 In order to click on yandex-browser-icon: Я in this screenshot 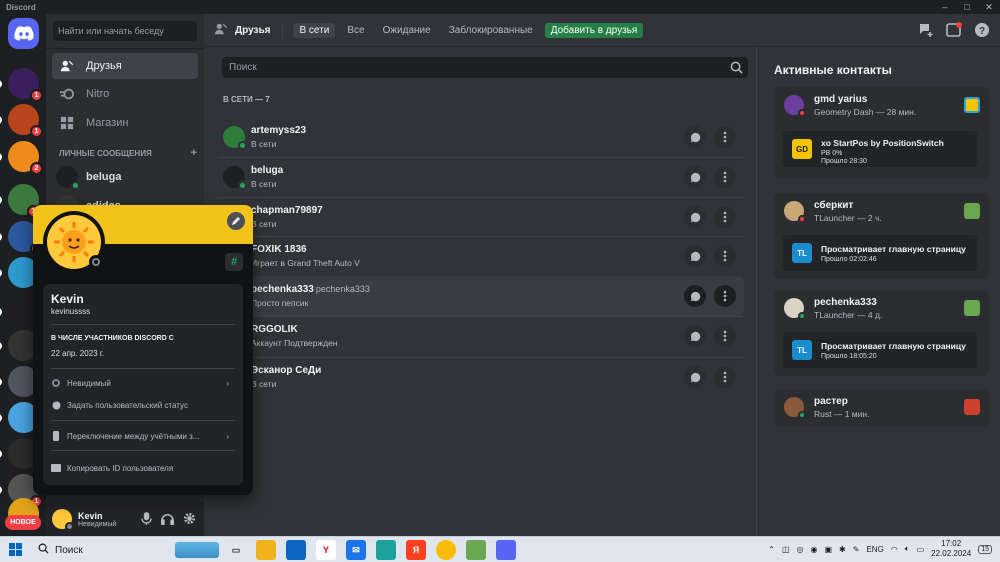, I will do `click(416, 550)`.